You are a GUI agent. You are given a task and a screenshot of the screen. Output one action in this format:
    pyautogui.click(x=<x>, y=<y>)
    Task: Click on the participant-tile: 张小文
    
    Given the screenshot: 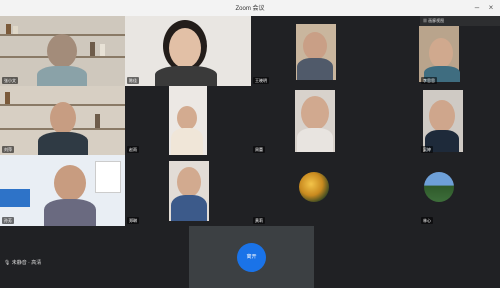 What is the action you would take?
    pyautogui.click(x=62, y=51)
    